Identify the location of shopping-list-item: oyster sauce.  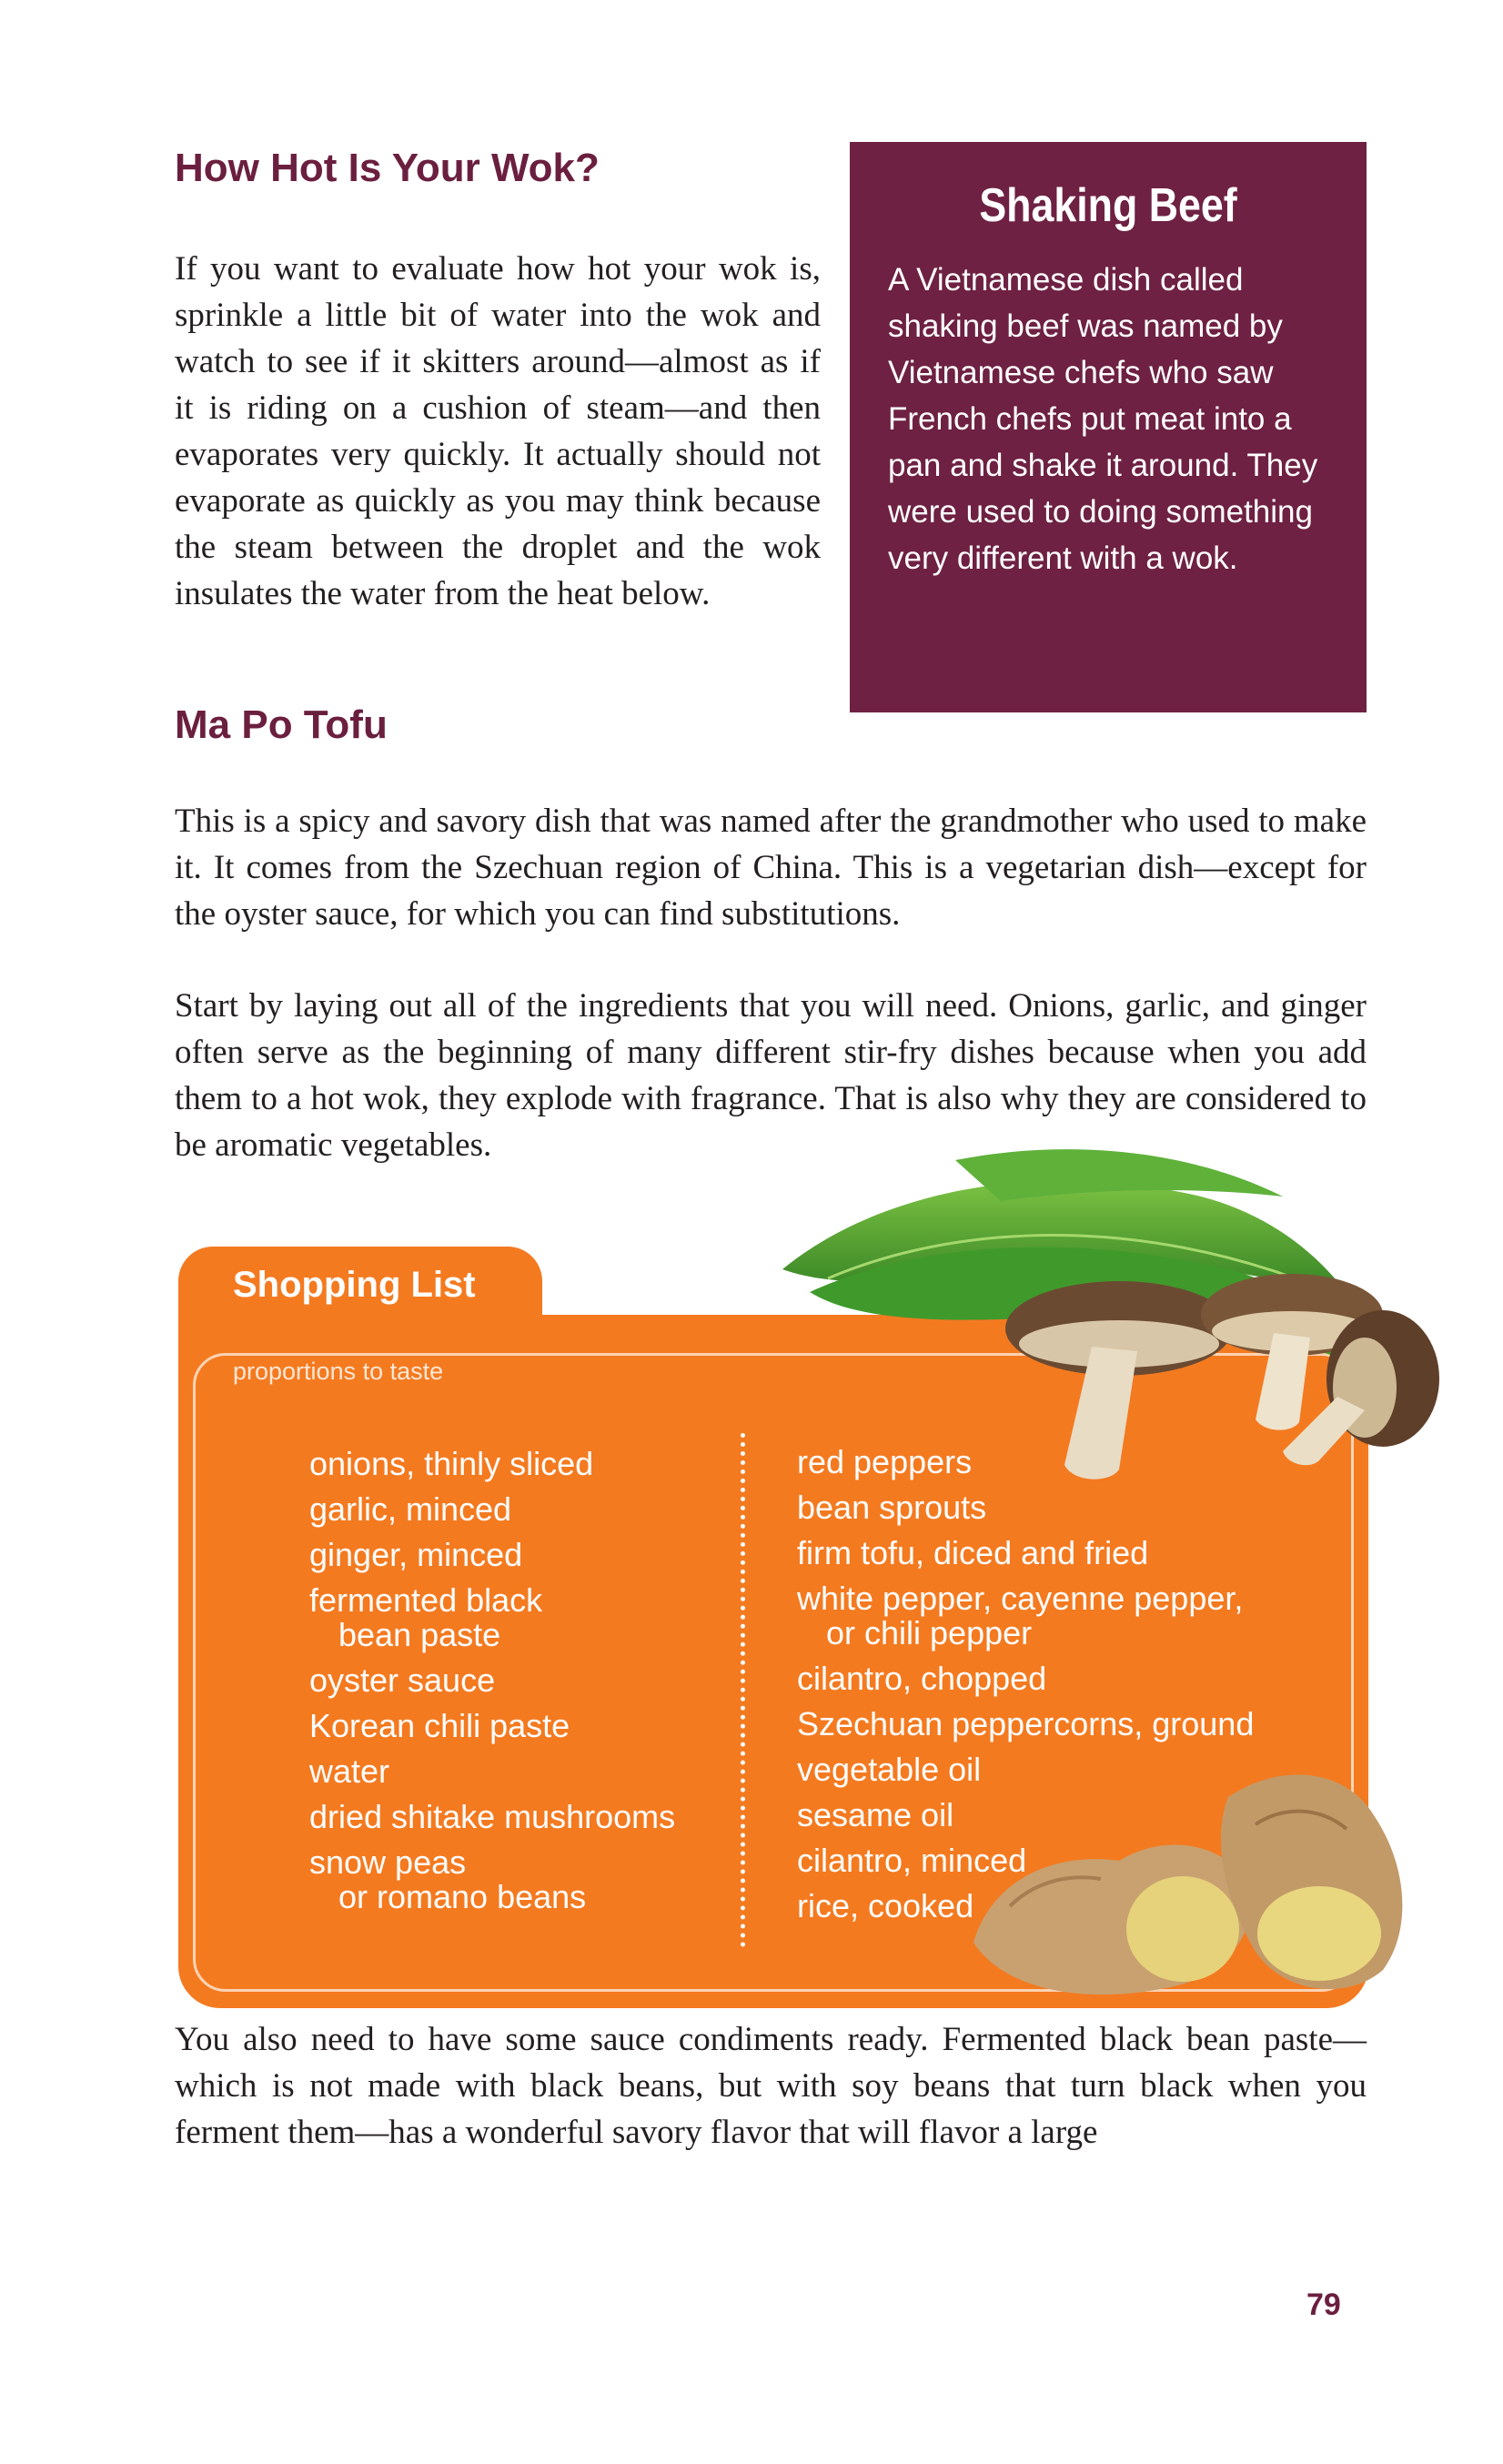
(492, 1680).